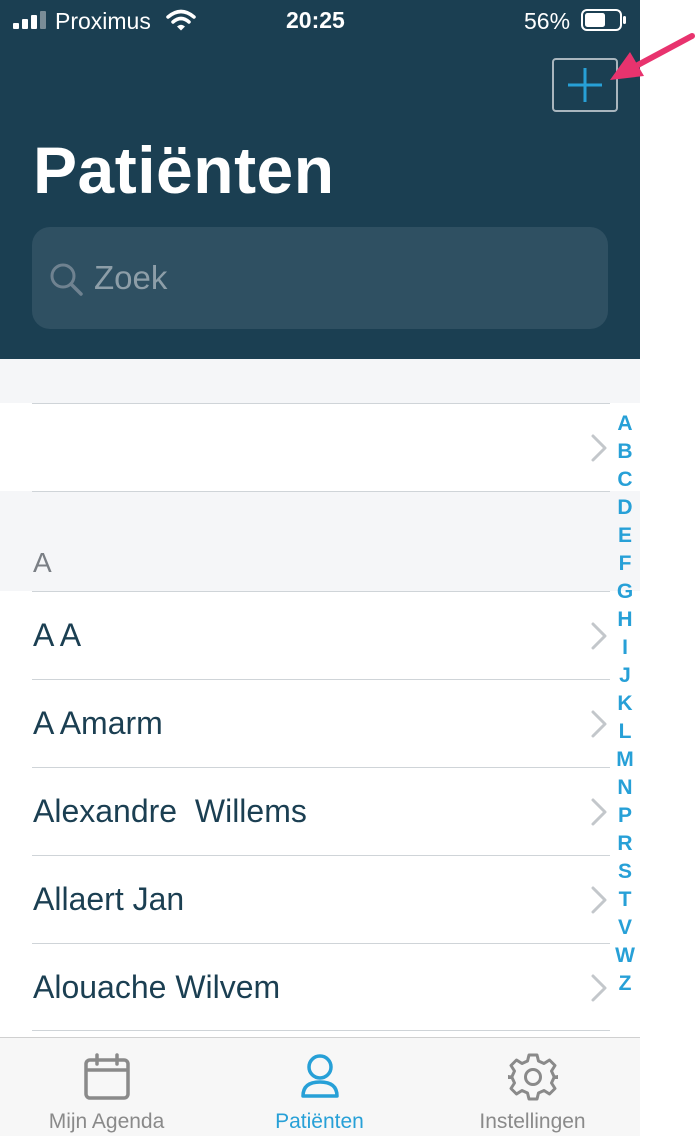 The image size is (698, 1136). Describe the element at coordinates (625, 956) in the screenshot. I see `index-letter-w: W` at that location.